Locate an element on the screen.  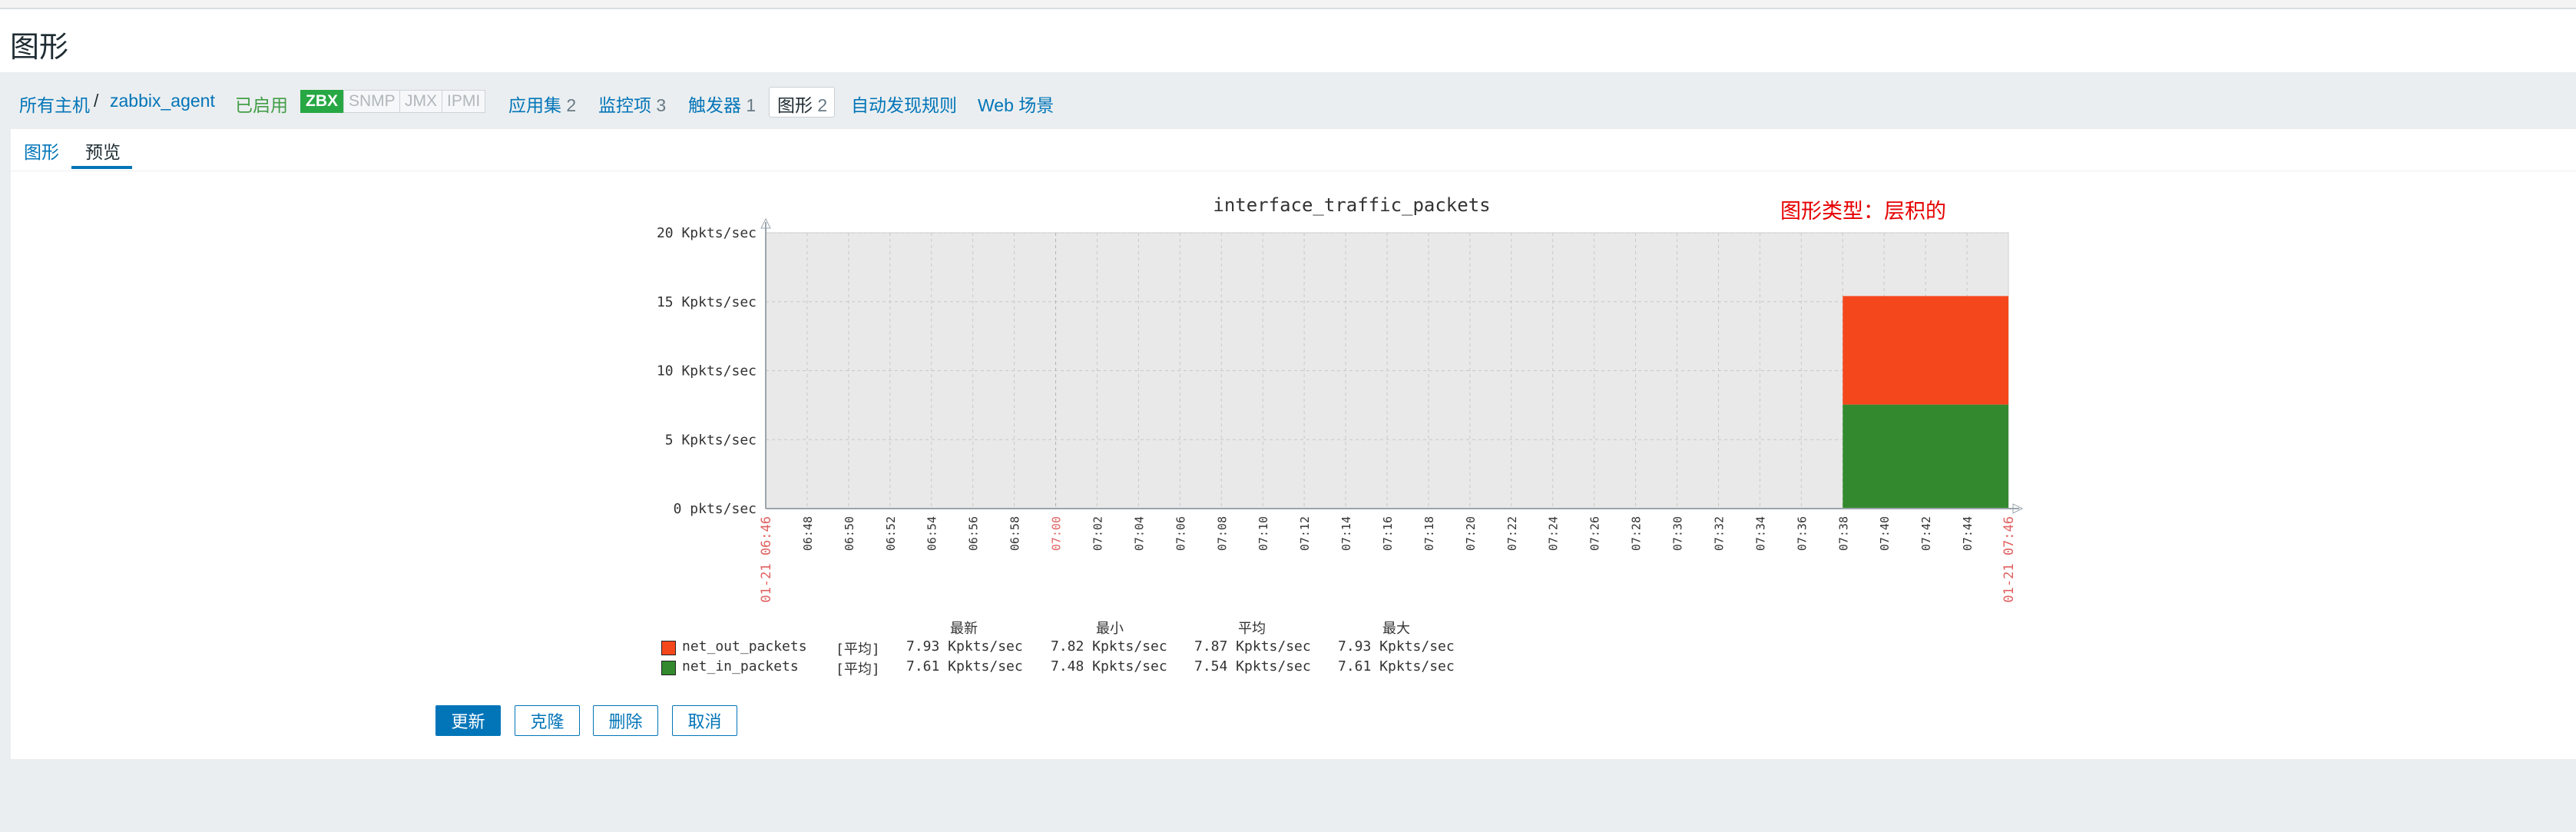
ipmi-badge: IPMI is located at coordinates (464, 101).